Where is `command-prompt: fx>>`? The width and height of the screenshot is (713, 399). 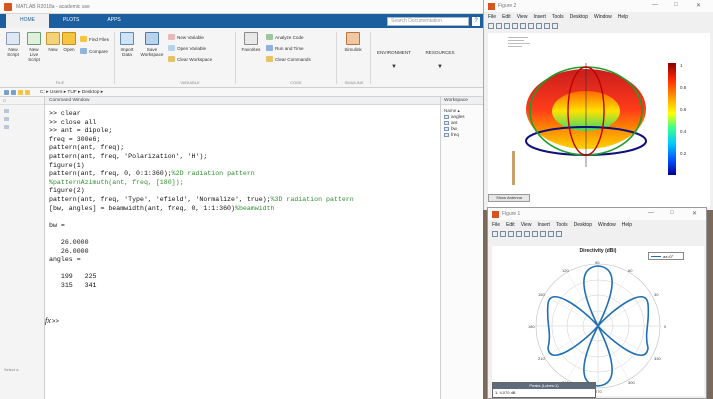 command-prompt: fx>> is located at coordinates (52, 320).